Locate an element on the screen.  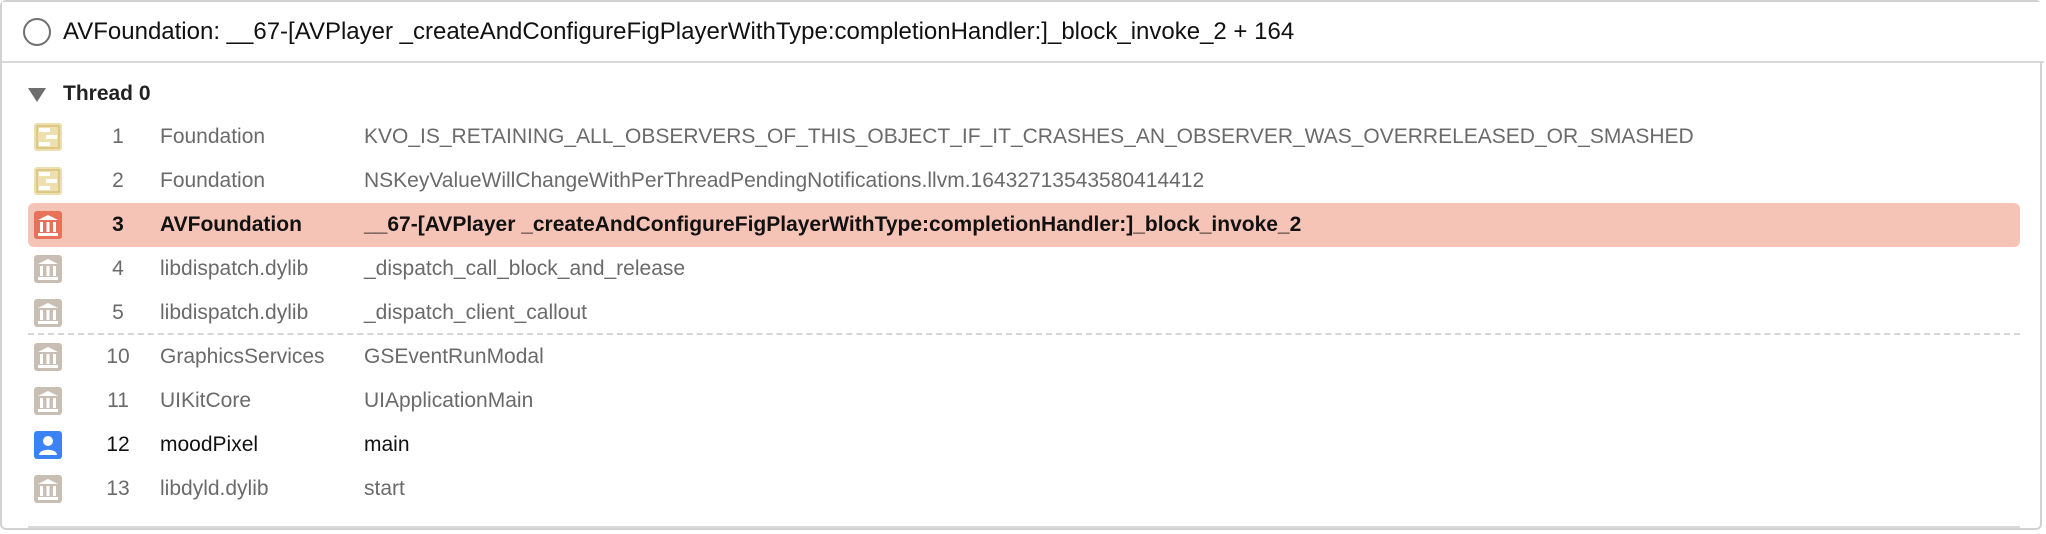
user-icon is located at coordinates (48, 445).